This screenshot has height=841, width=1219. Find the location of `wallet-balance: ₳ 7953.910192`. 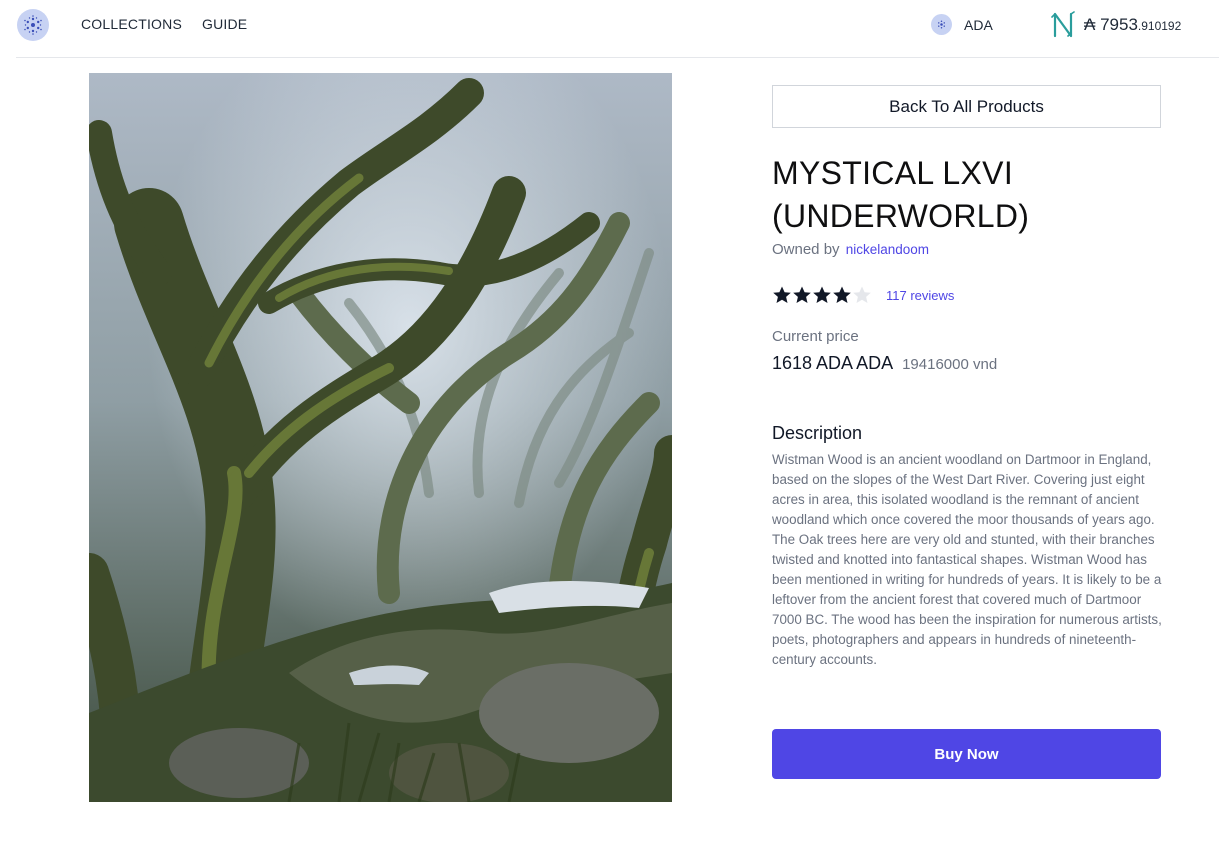

wallet-balance: ₳ 7953.910192 is located at coordinates (1116, 25).